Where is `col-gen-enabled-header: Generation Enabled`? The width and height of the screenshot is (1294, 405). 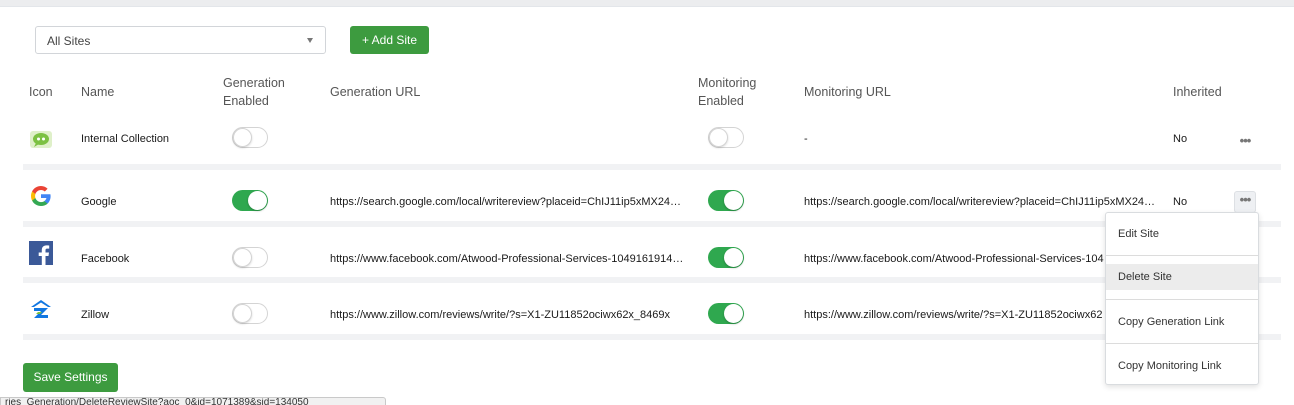
col-gen-enabled-header: Generation Enabled is located at coordinates (254, 92).